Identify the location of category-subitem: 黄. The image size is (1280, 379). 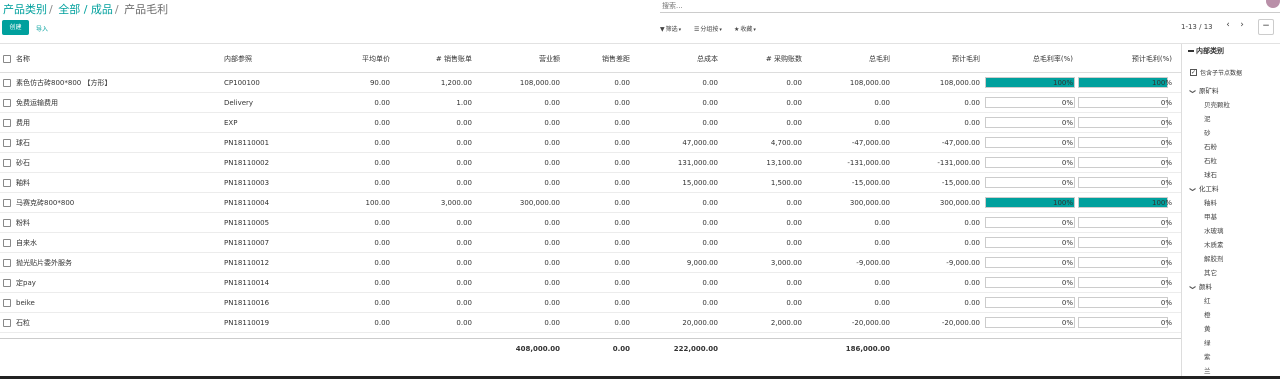
(1207, 328).